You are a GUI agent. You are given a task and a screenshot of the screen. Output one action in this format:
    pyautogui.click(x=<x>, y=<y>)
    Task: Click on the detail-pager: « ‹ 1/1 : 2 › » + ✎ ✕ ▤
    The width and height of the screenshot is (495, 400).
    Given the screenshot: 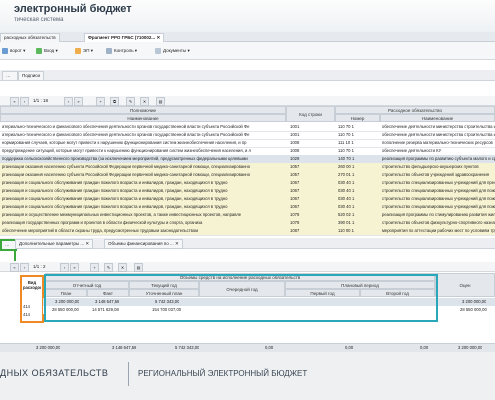 What is the action you would take?
    pyautogui.click(x=247, y=267)
    